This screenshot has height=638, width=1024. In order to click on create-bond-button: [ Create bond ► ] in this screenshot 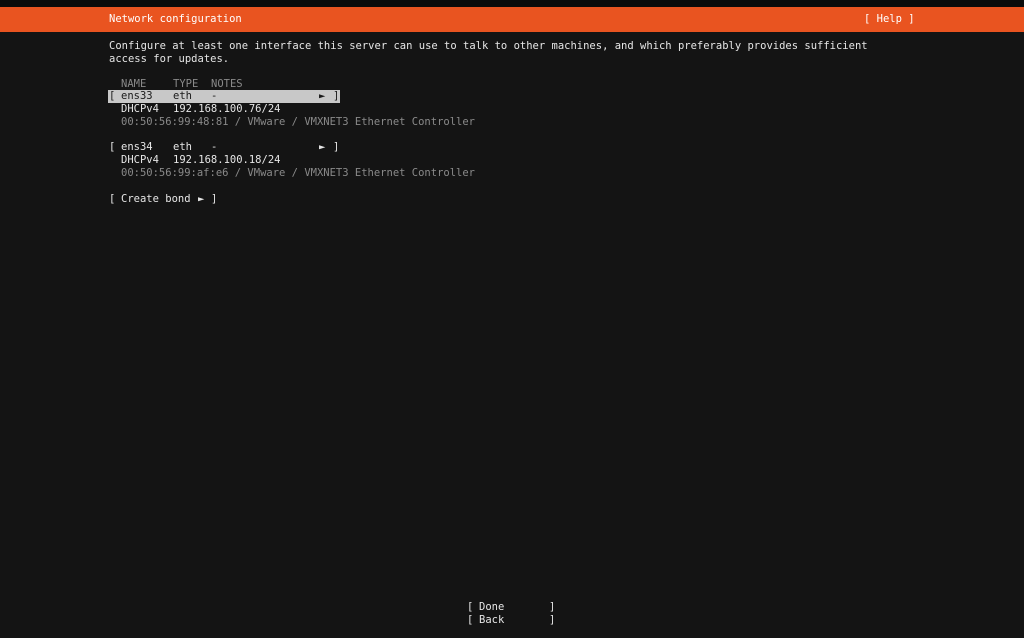, I will do `click(164, 199)`.